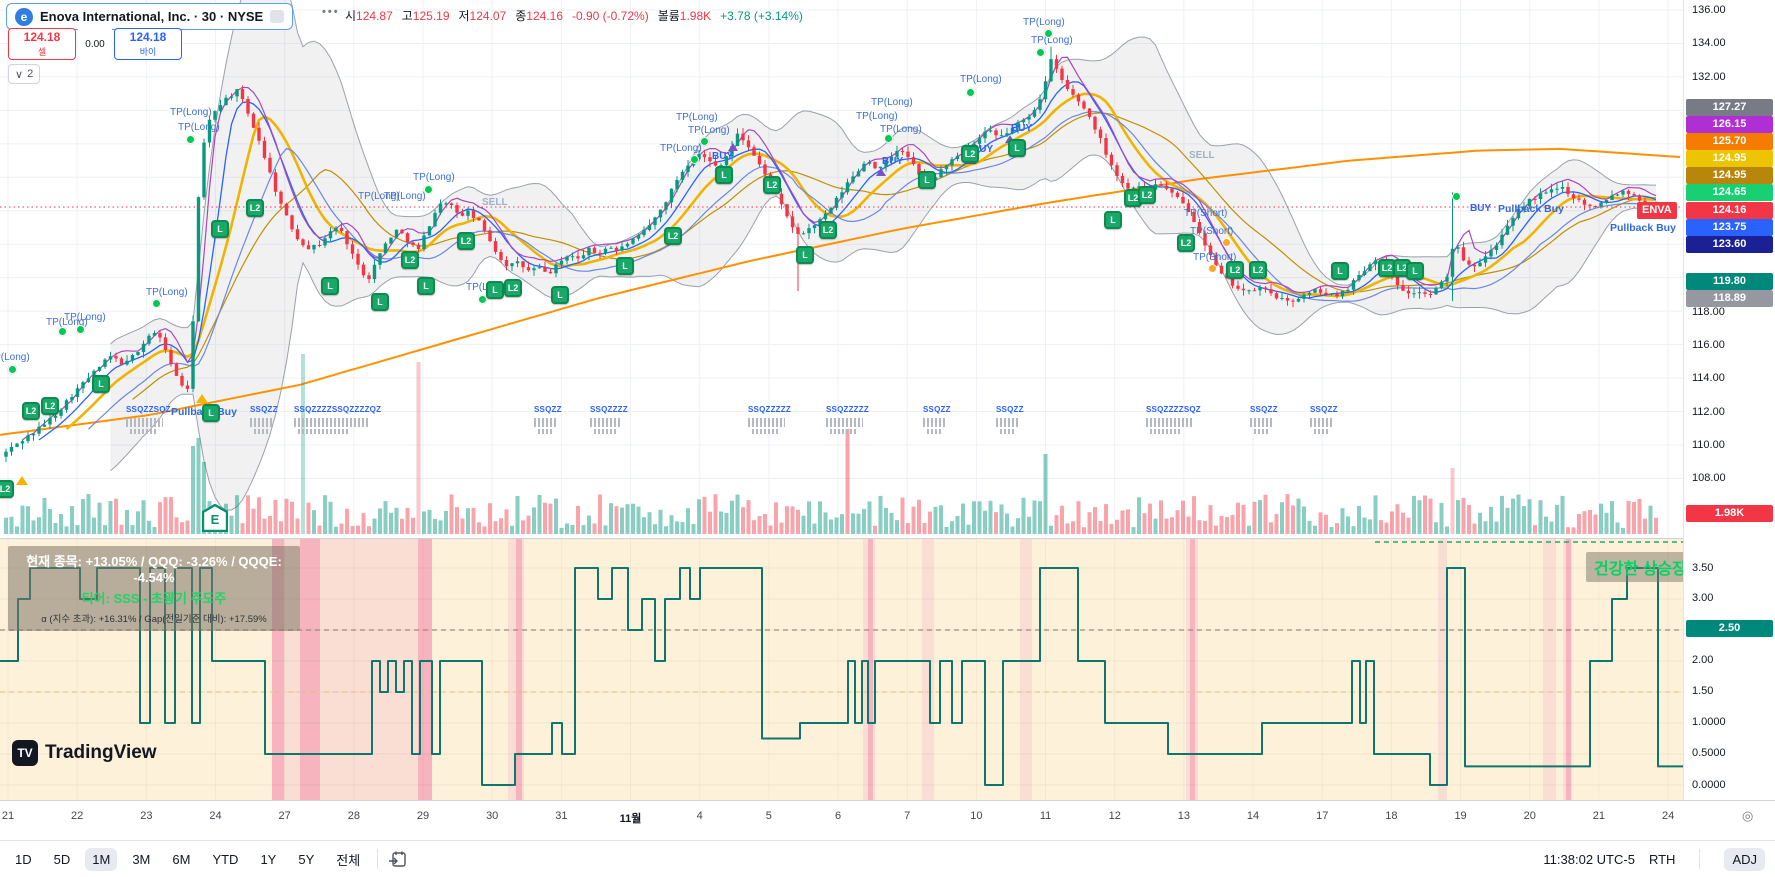 The height and width of the screenshot is (877, 1775). Describe the element at coordinates (268, 859) in the screenshot. I see `range-button-1y: 1Y` at that location.